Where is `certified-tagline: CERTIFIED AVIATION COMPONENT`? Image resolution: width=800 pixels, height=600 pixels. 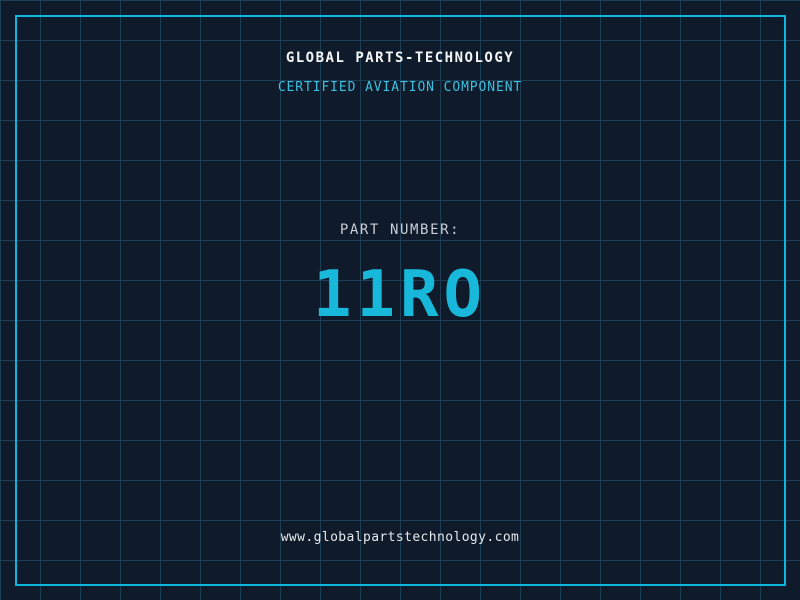 certified-tagline: CERTIFIED AVIATION COMPONENT is located at coordinates (400, 87).